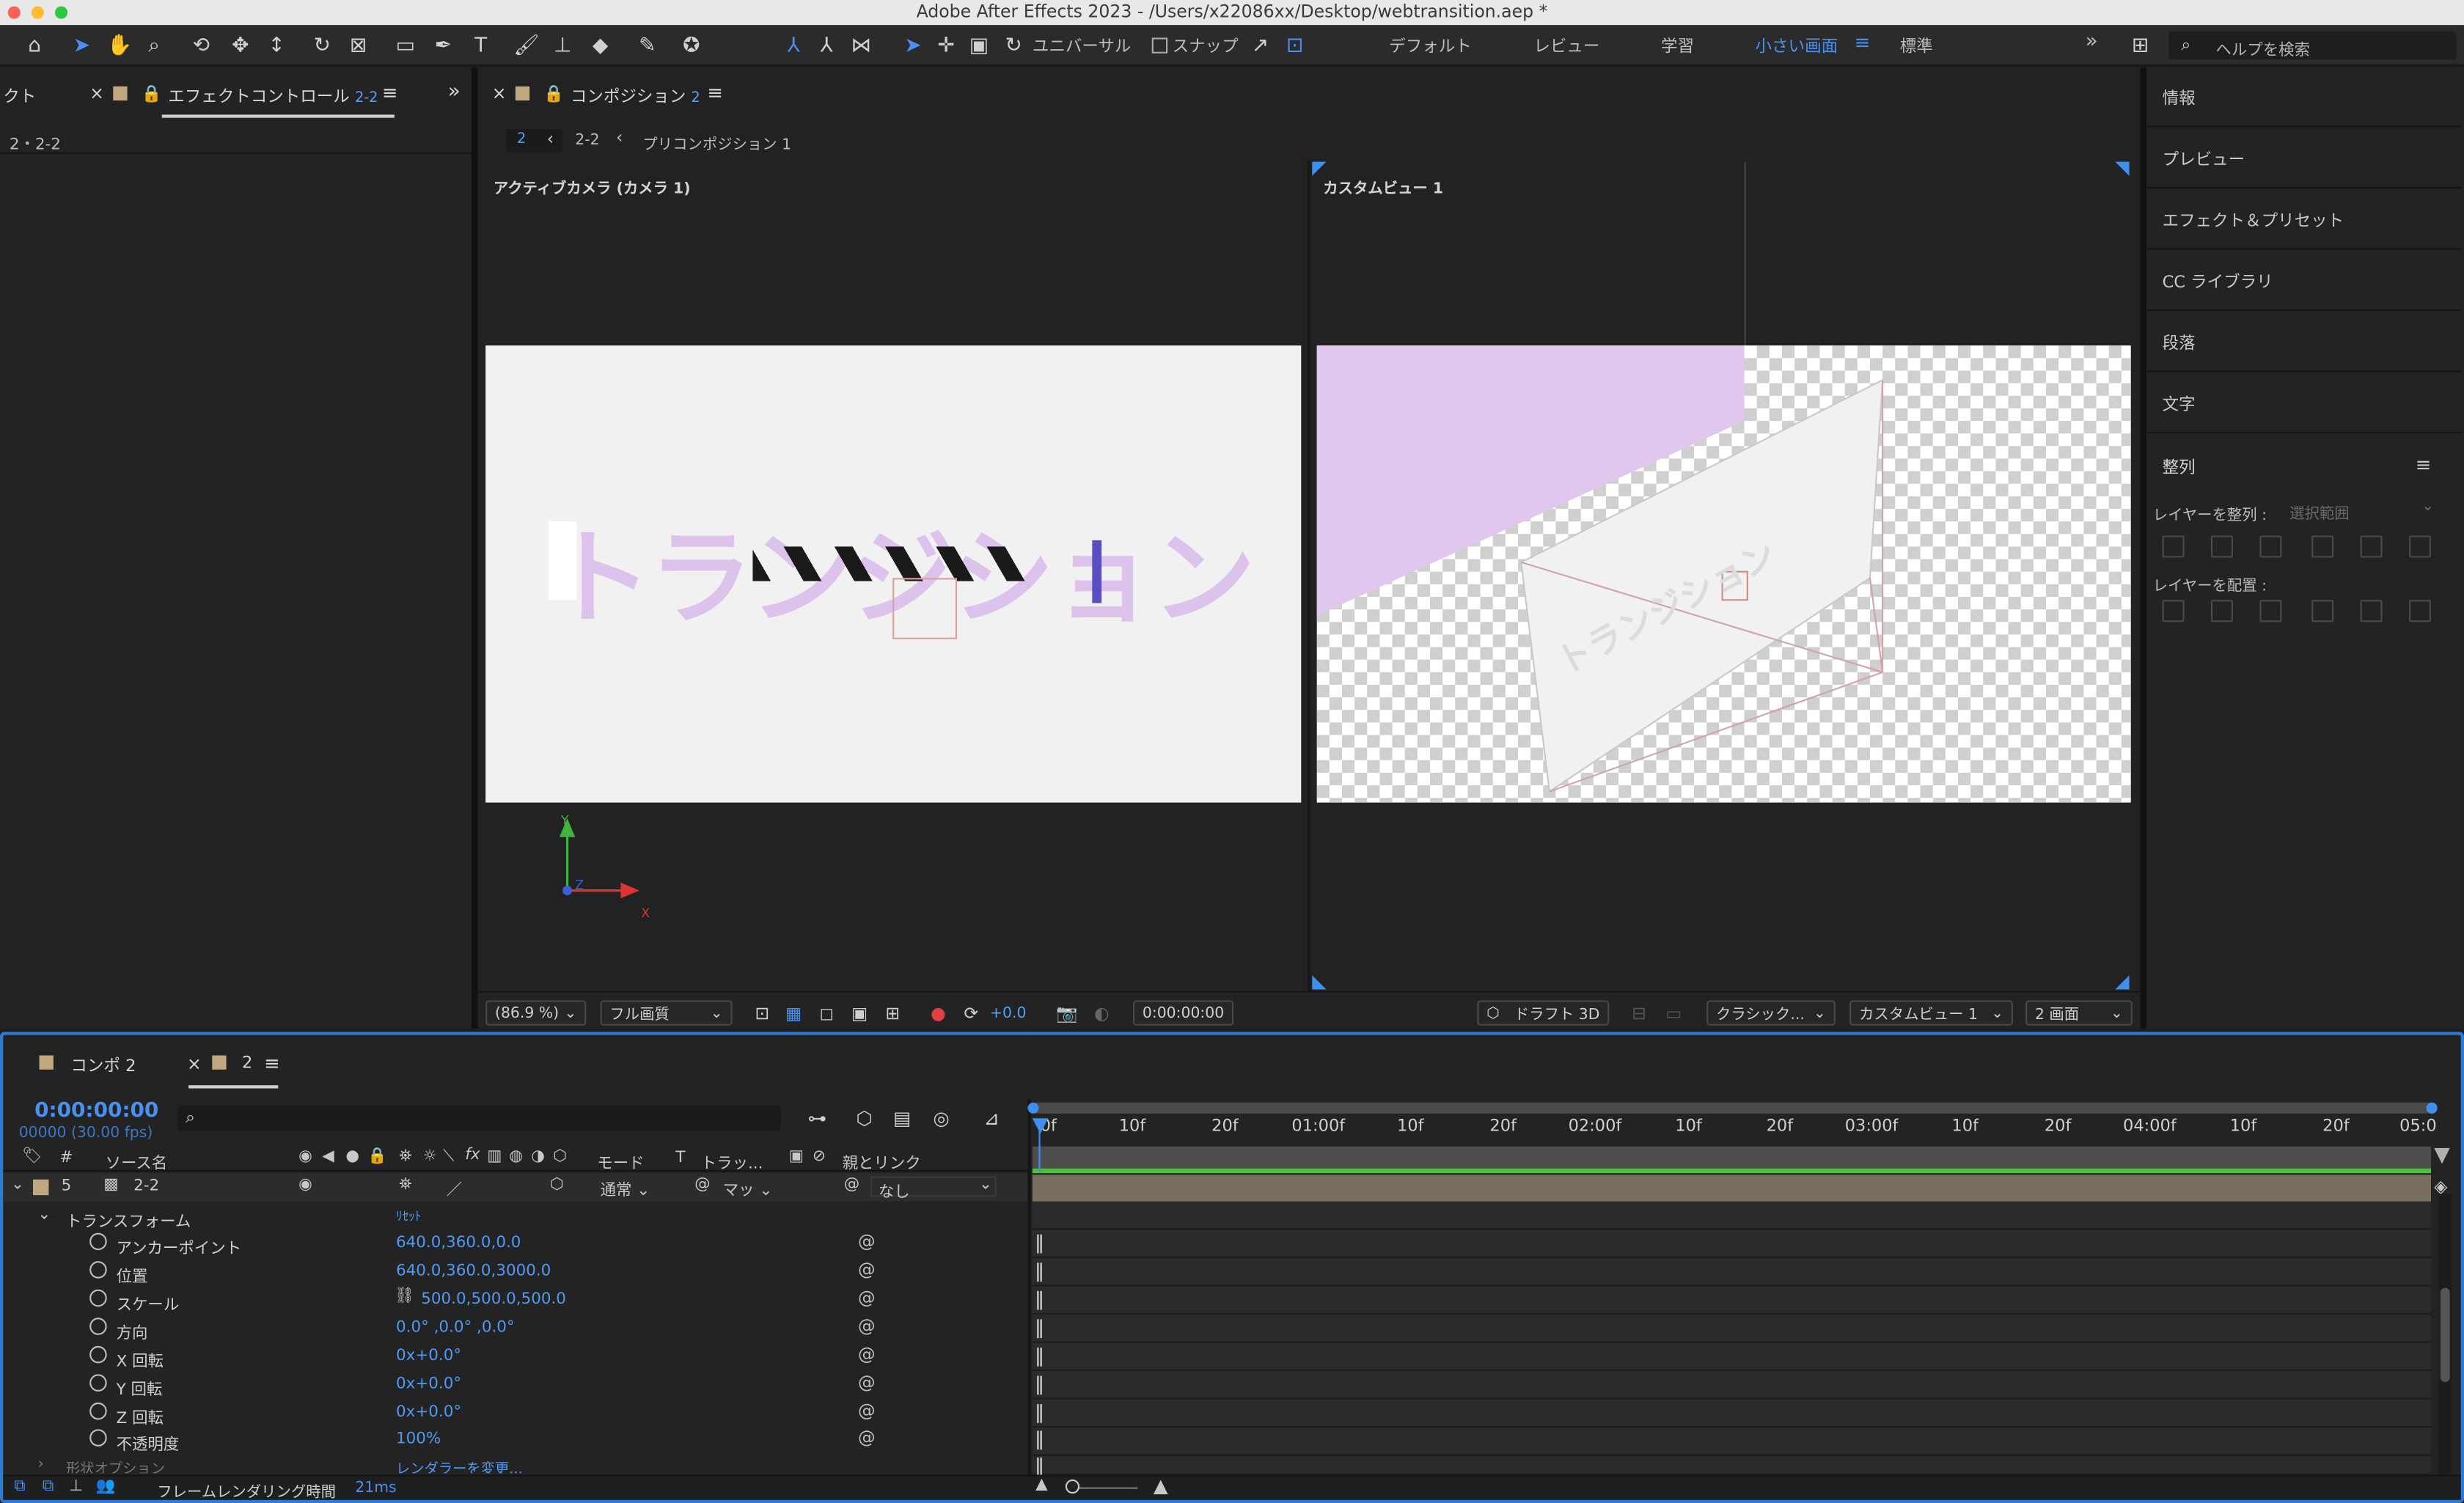 The image size is (2464, 1503). Describe the element at coordinates (474, 548) in the screenshot. I see `panel-splitter` at that location.